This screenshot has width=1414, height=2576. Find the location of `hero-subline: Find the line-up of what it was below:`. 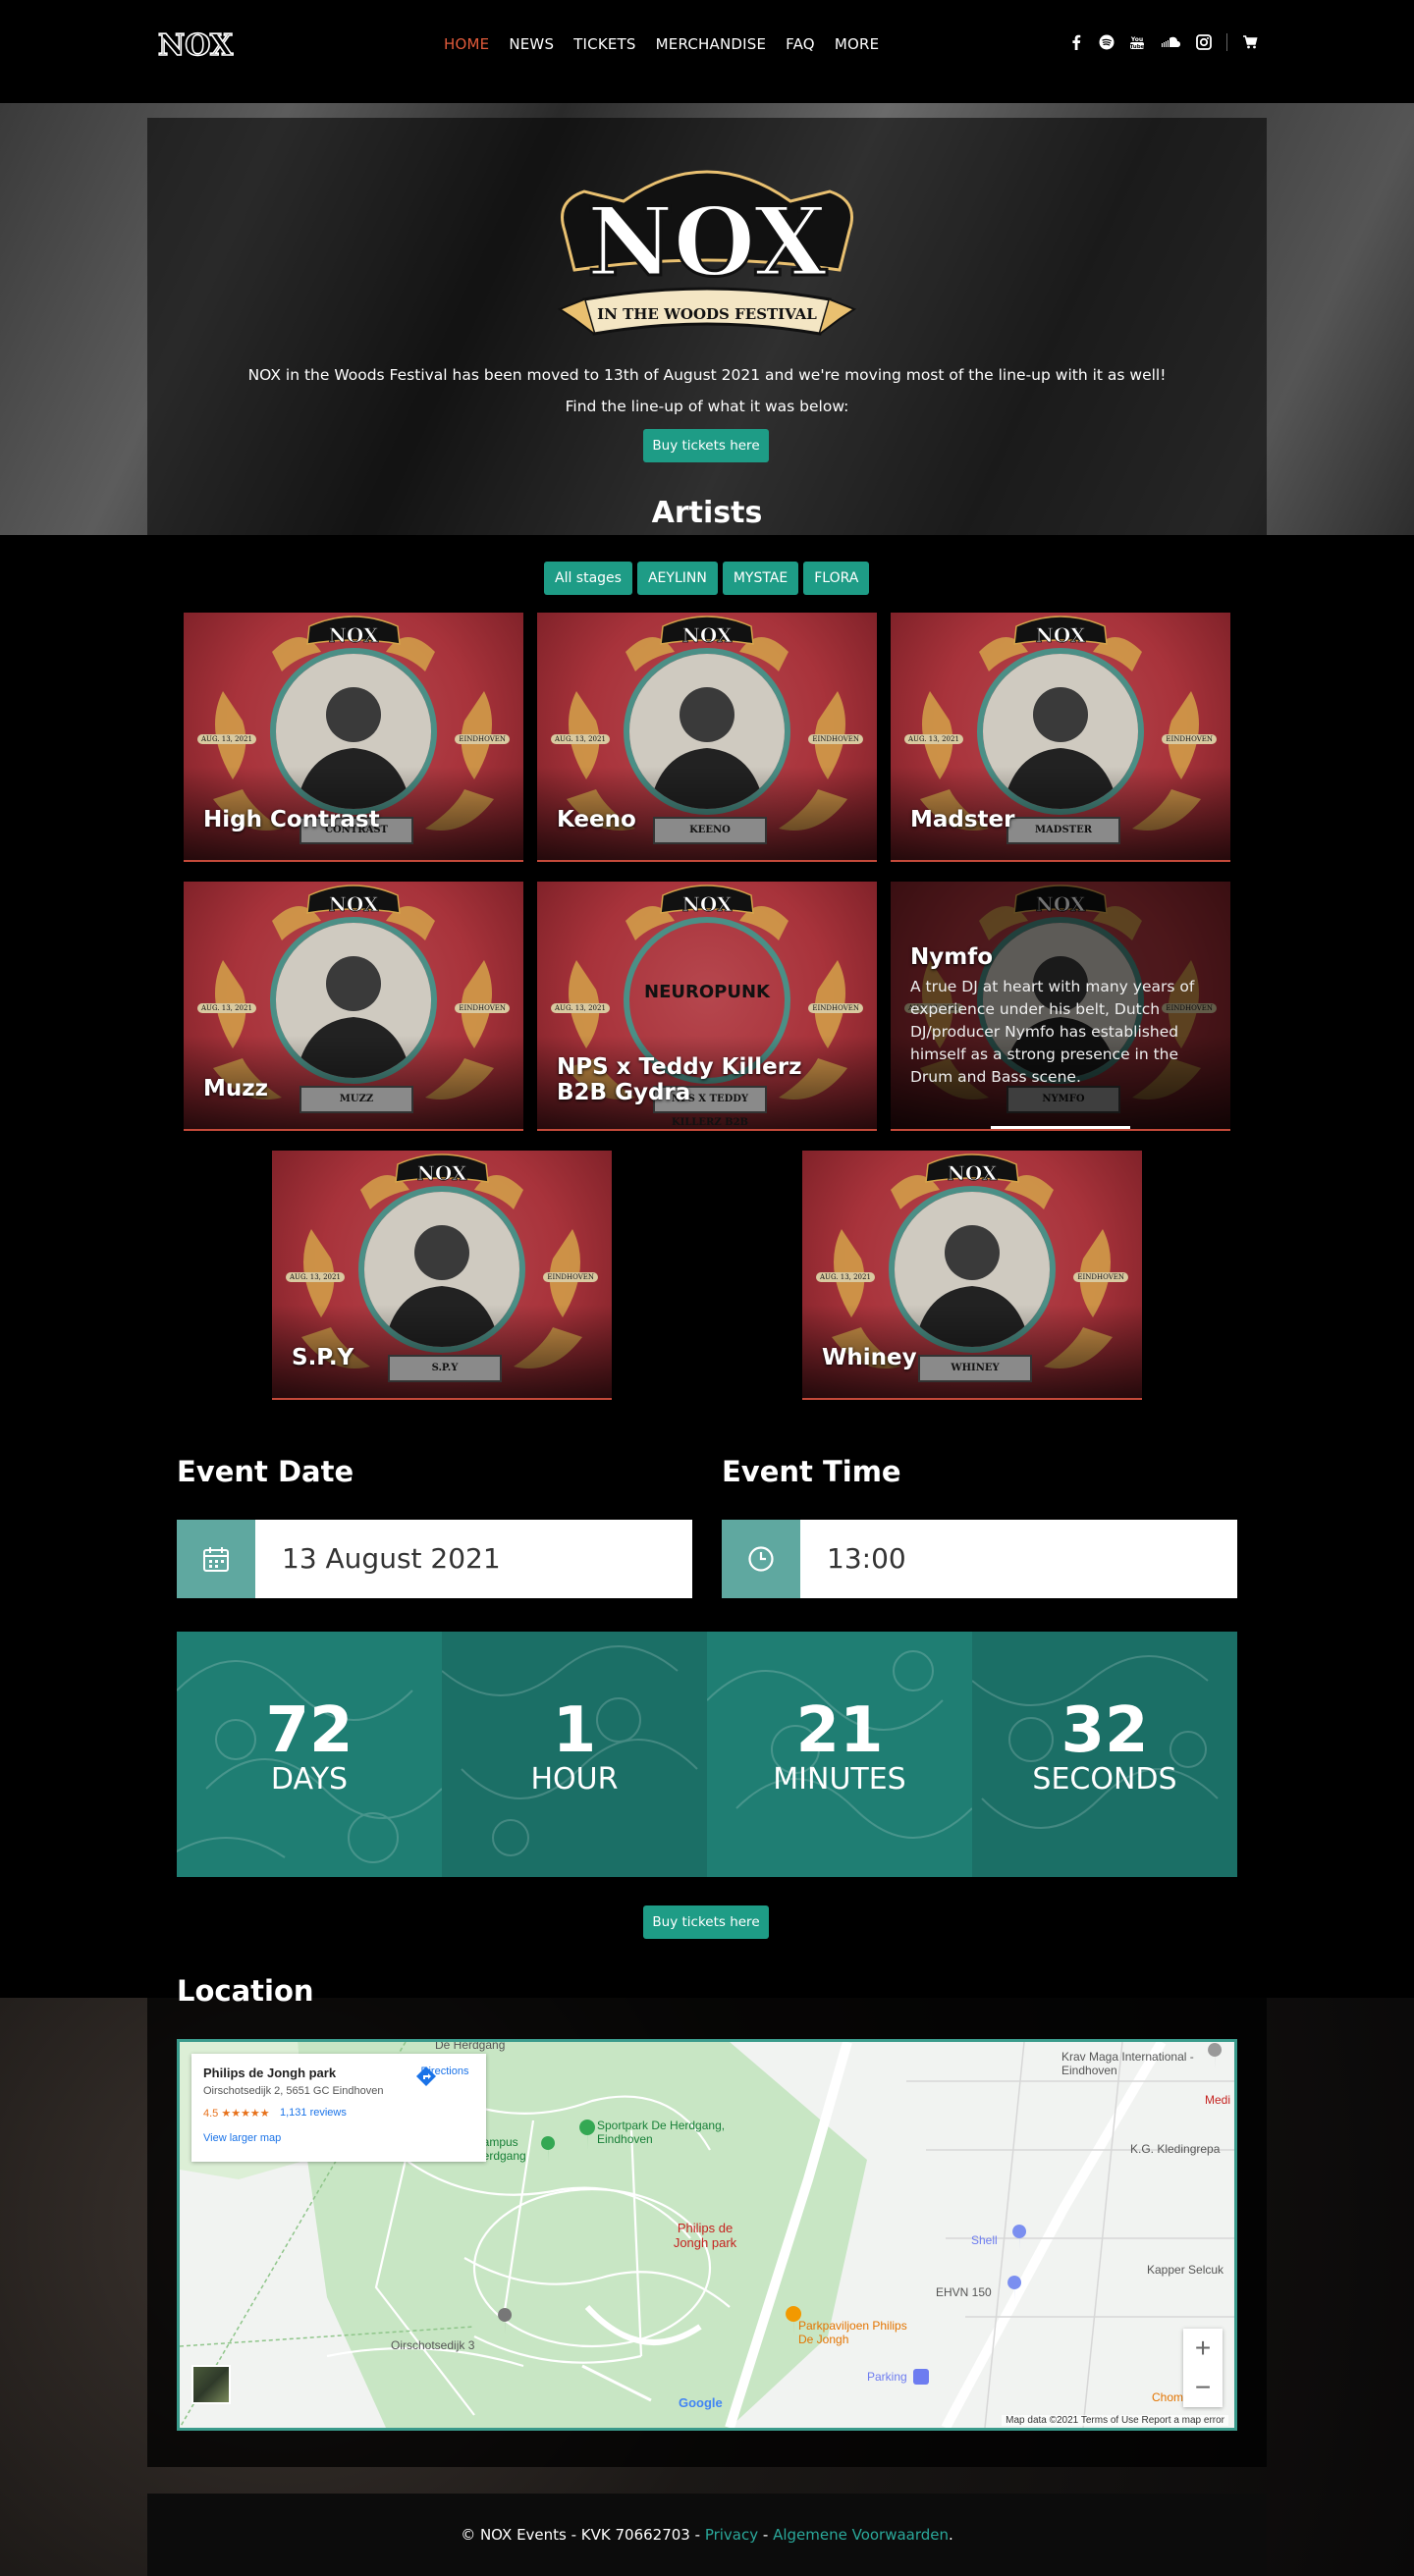

hero-subline: Find the line-up of what it was below: is located at coordinates (707, 406).